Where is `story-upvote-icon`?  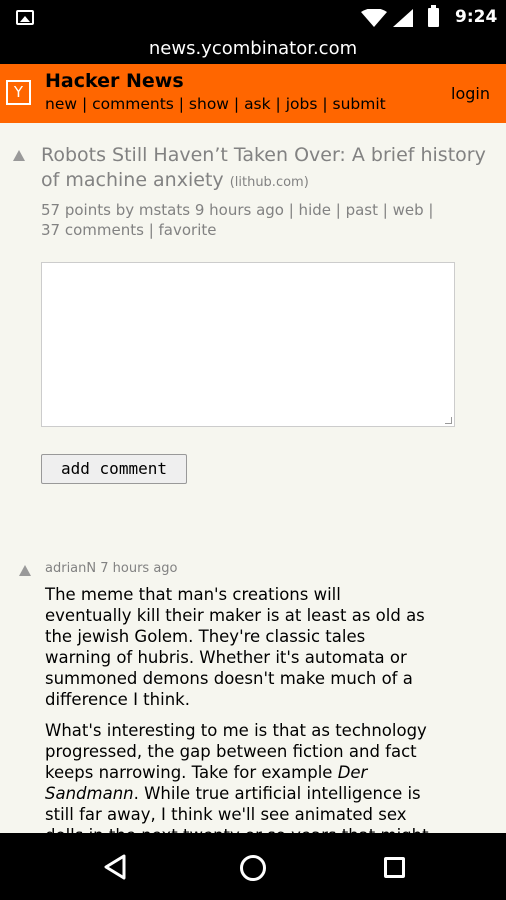 story-upvote-icon is located at coordinates (19, 155).